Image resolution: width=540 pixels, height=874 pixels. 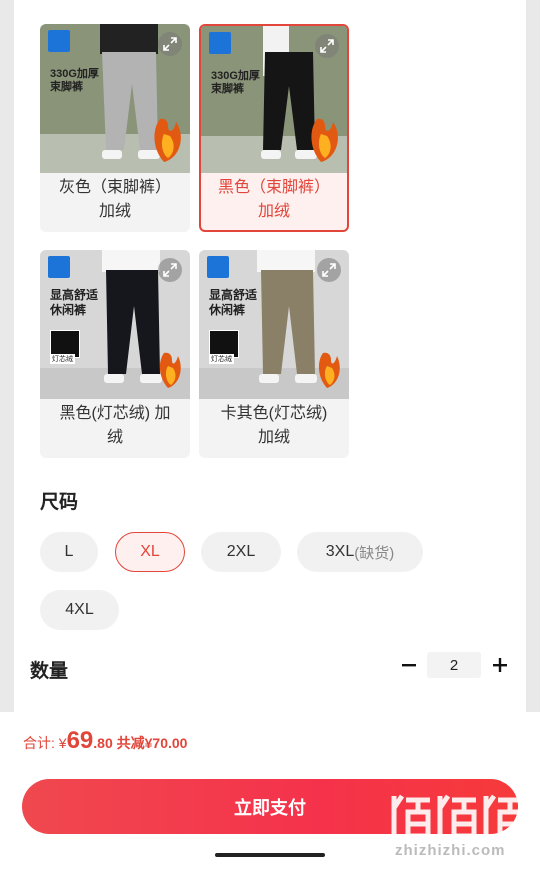 What do you see at coordinates (150, 743) in the screenshot?
I see `discount-text: 共减¥70.00` at bounding box center [150, 743].